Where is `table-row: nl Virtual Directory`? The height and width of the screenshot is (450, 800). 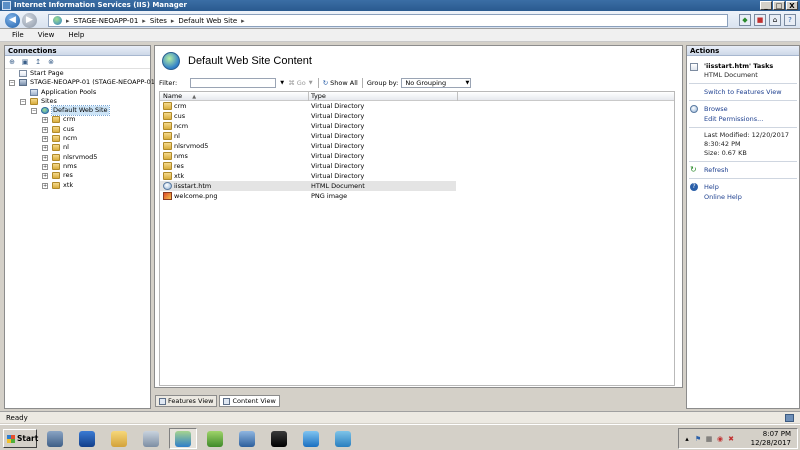 table-row: nl Virtual Directory is located at coordinates (417, 136).